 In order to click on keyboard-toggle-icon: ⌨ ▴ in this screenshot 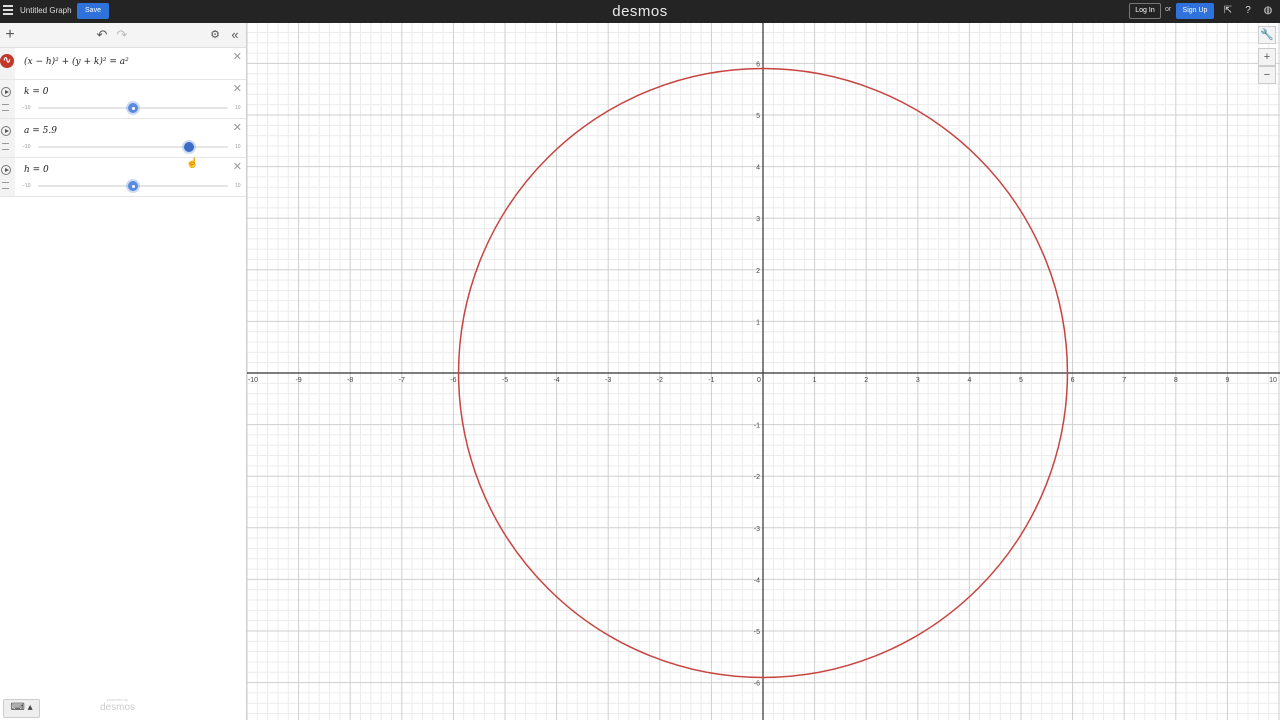, I will do `click(21, 708)`.